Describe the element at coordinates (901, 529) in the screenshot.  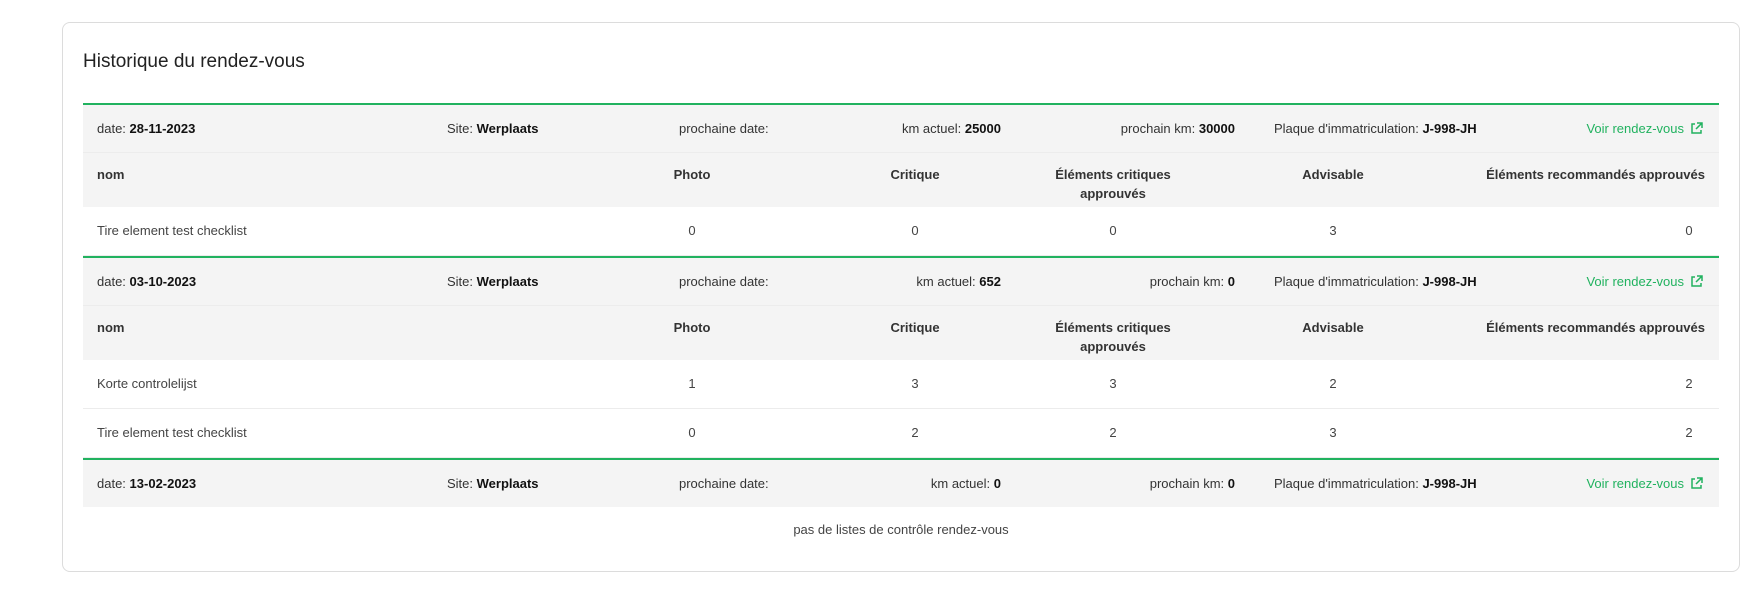
I see `no-checklists-message: pas de listes de contrôle rendez-vous` at that location.